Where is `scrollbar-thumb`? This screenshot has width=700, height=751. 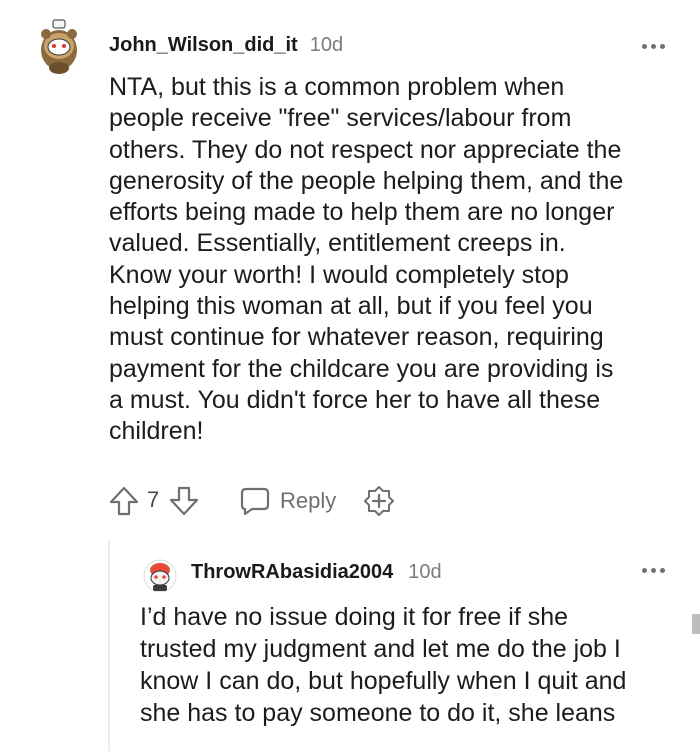
scrollbar-thumb is located at coordinates (696, 624).